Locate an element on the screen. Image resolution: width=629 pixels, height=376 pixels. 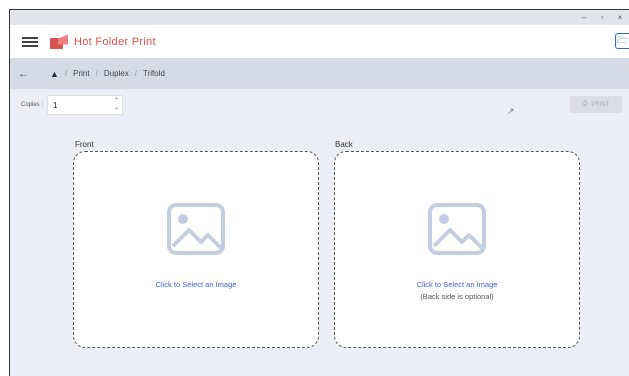
print-button-label: PRINT is located at coordinates (600, 104).